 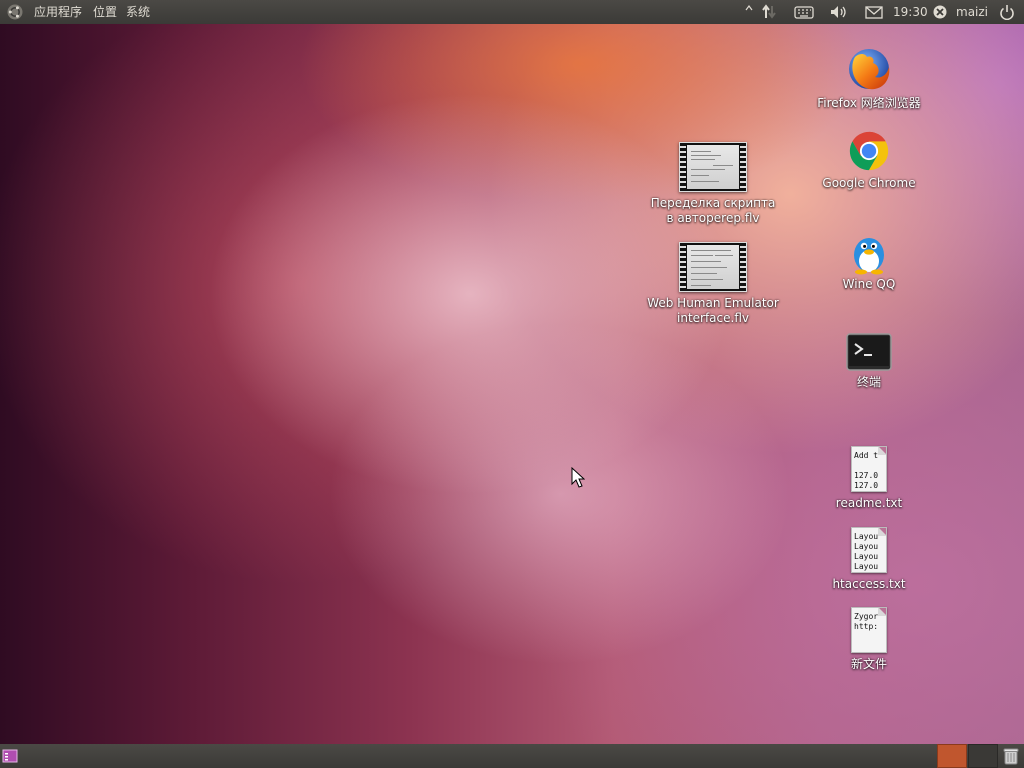 I want to click on mouse-cursor-icon, so click(x=578, y=477).